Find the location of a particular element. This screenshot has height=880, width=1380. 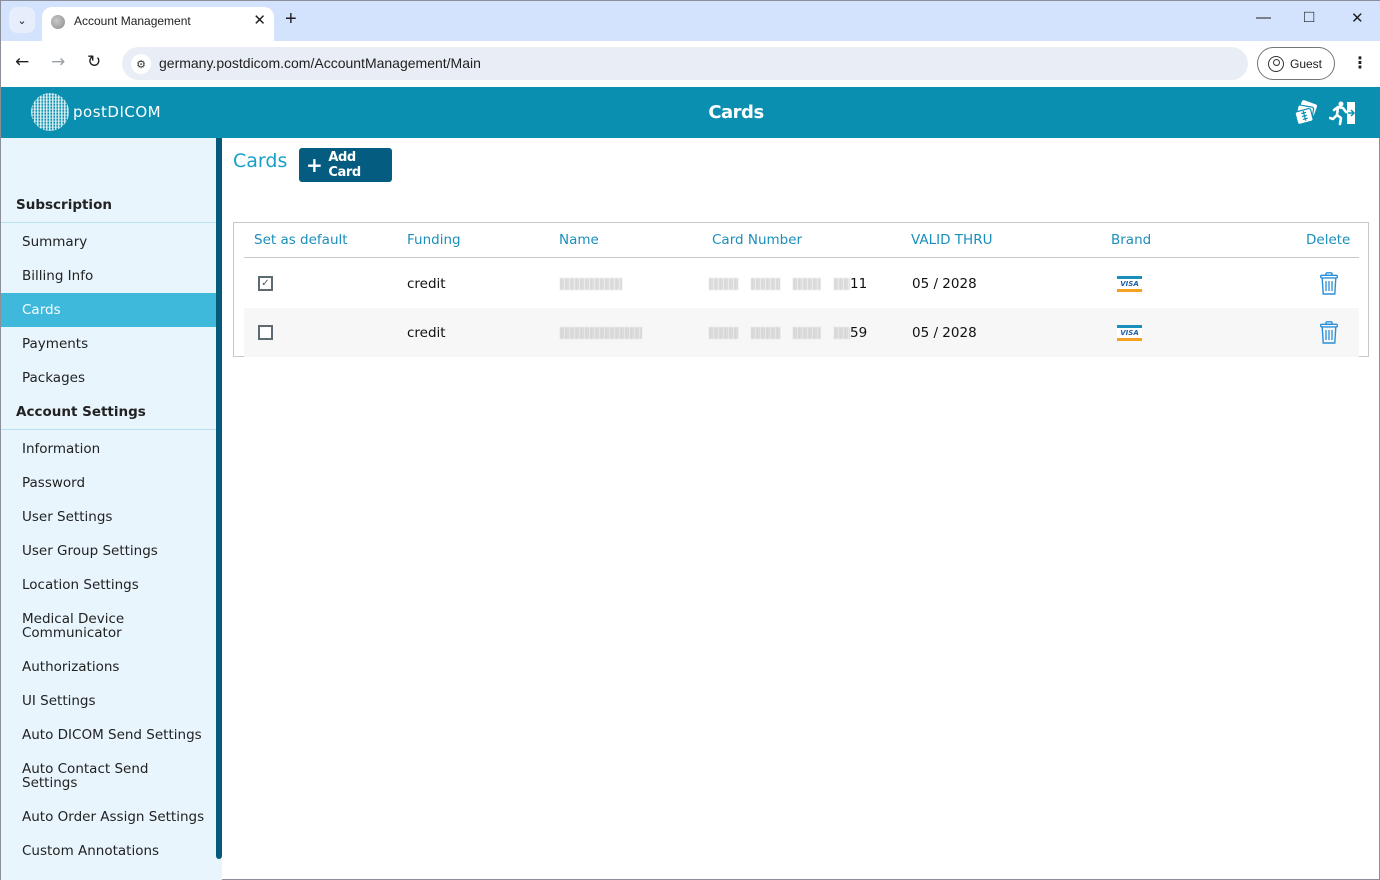

sidebar-item-user-settings: User Settings is located at coordinates (108, 517).